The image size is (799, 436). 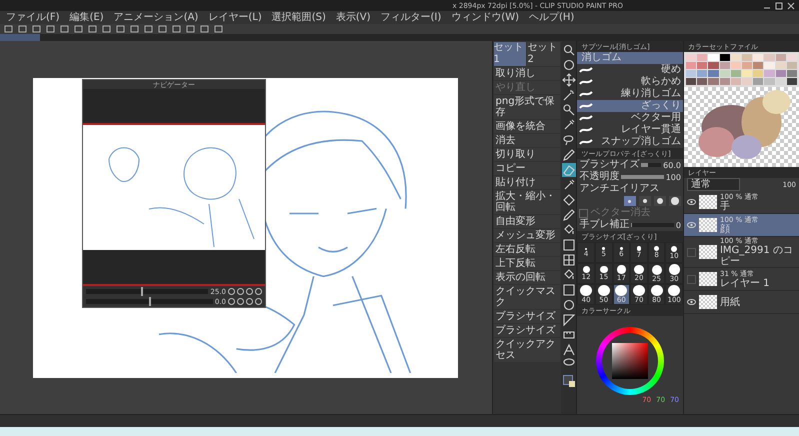 What do you see at coordinates (33, 18) in the screenshot?
I see `menu-item: ファイル(F)` at bounding box center [33, 18].